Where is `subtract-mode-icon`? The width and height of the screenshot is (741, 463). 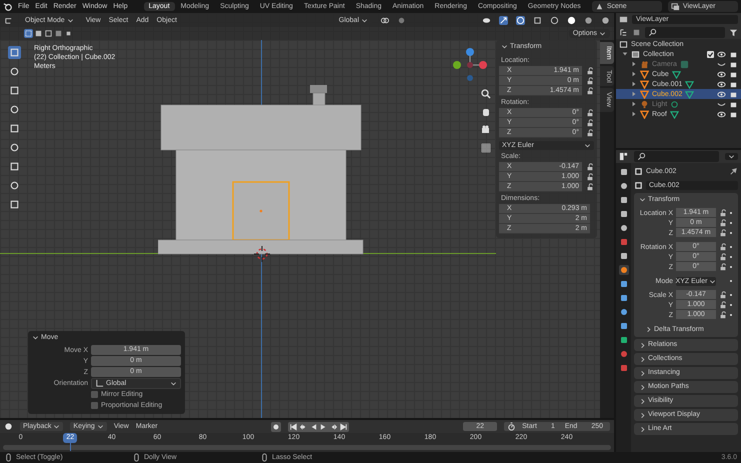 subtract-mode-icon is located at coordinates (48, 33).